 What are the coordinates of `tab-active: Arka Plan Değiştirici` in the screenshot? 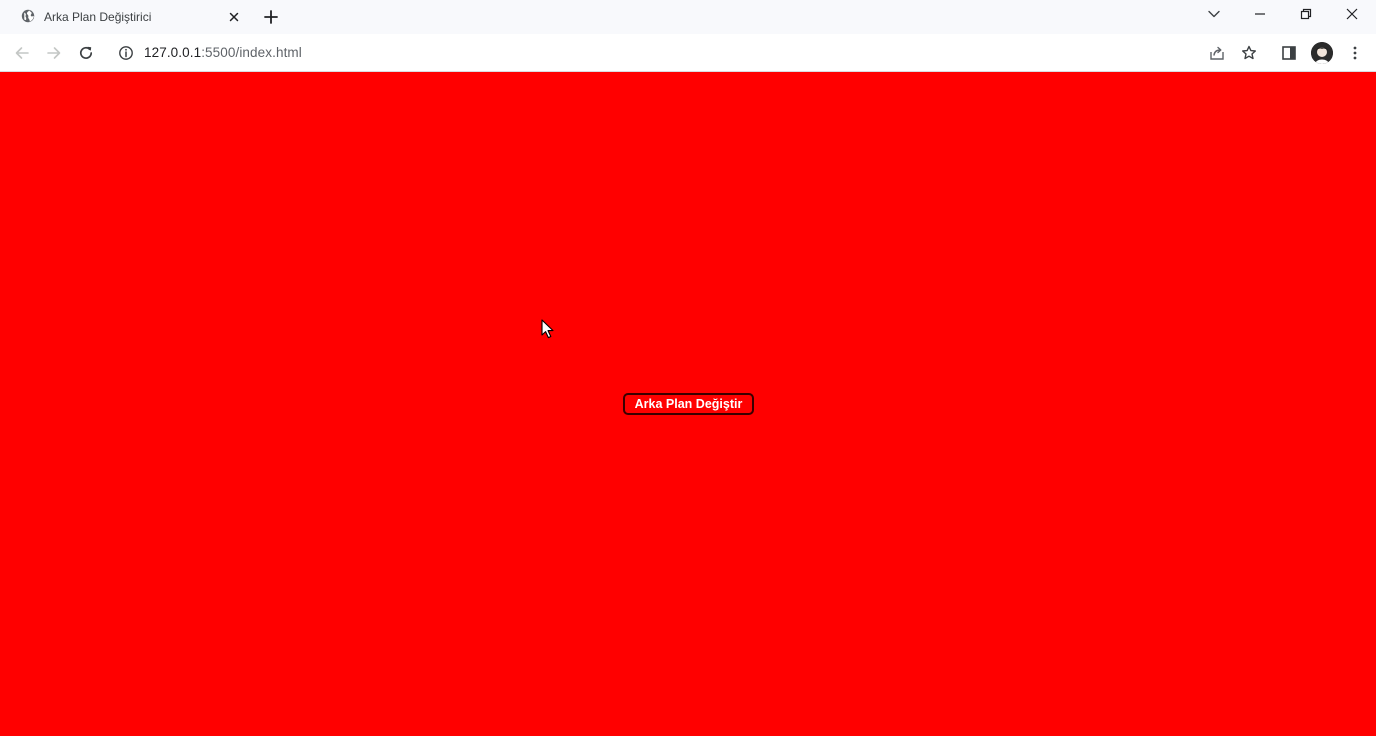 It's located at (131, 17).